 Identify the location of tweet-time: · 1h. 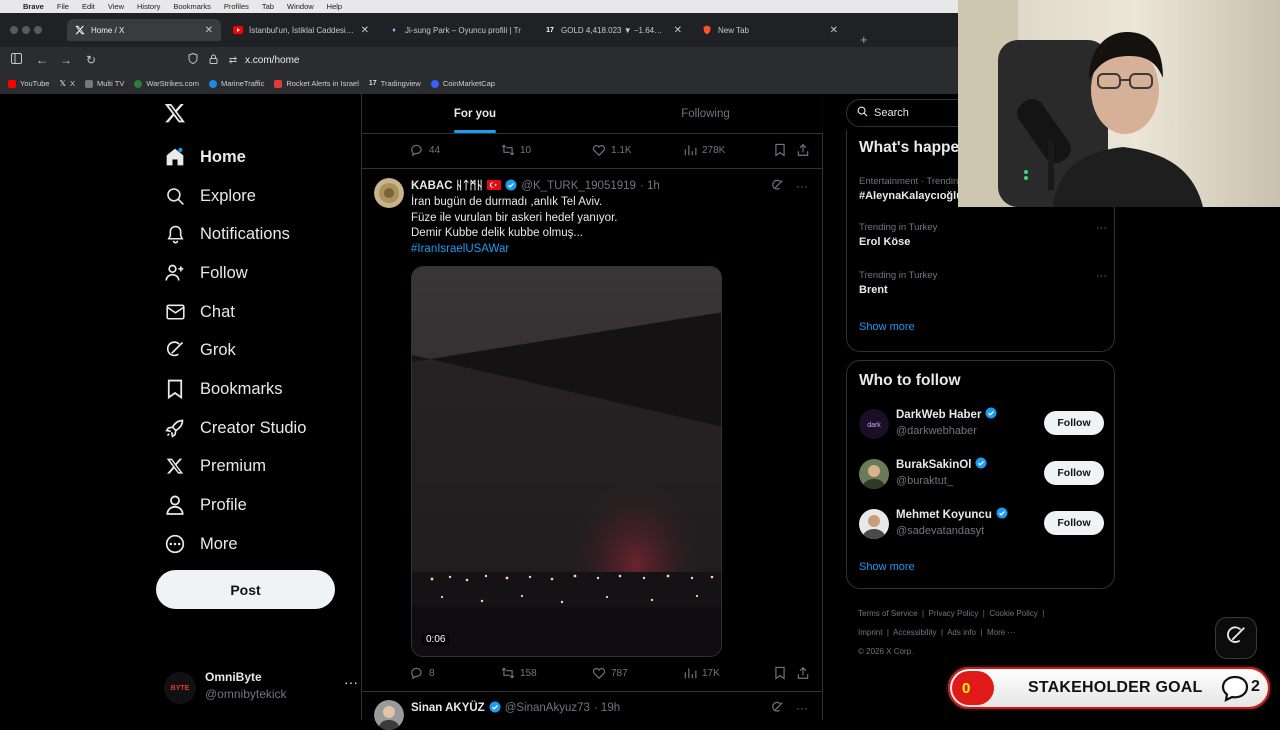
(650, 186).